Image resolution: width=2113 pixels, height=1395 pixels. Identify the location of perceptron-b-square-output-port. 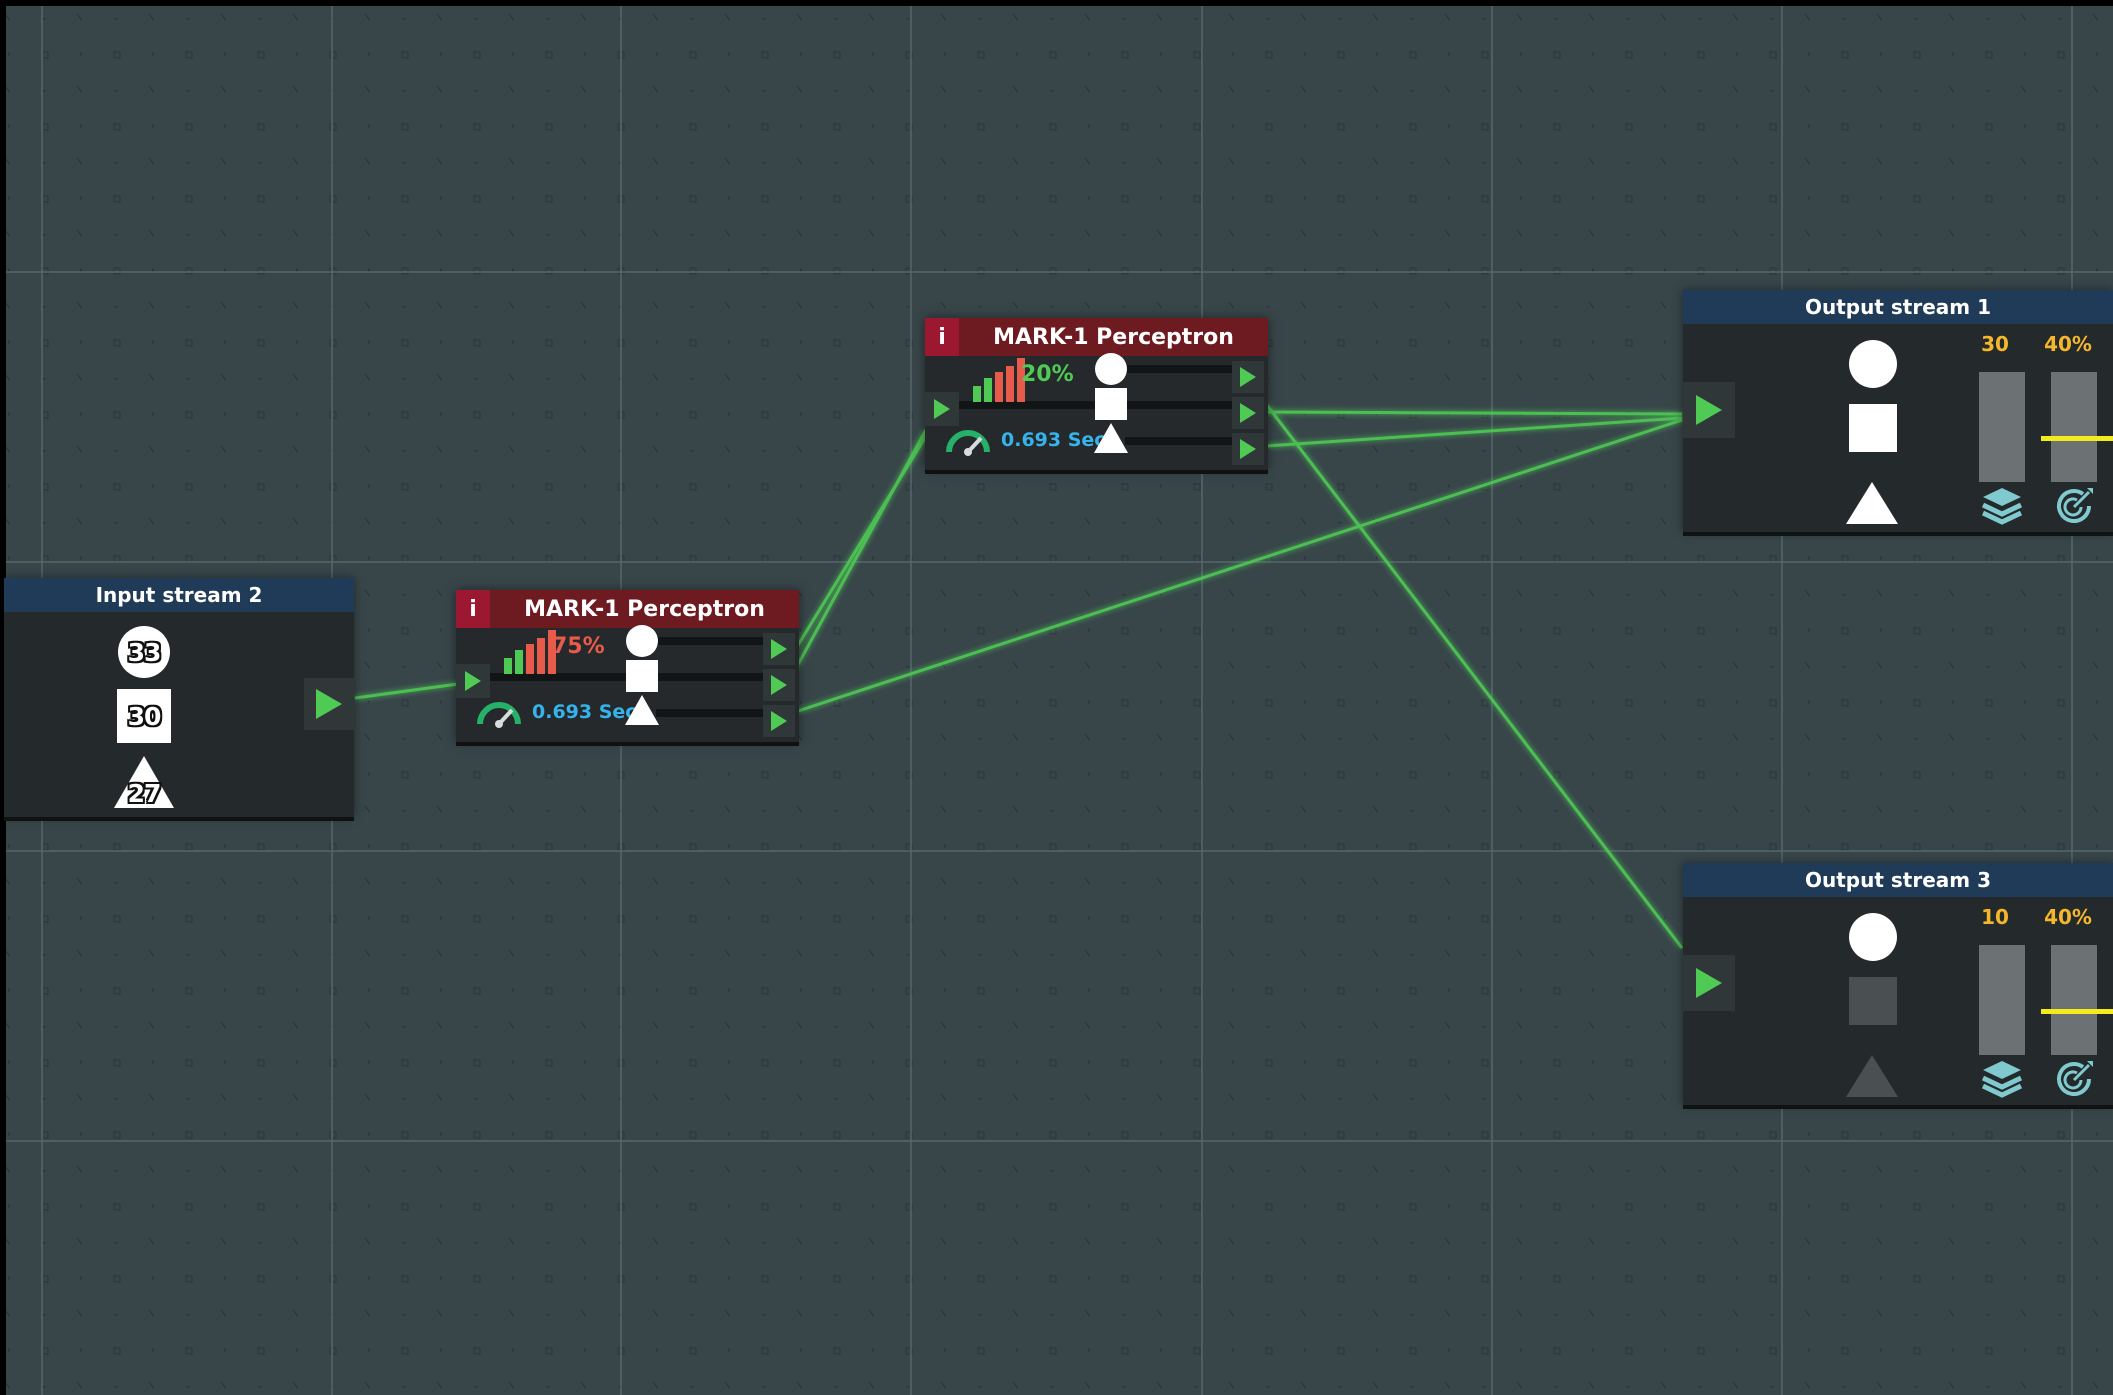
(1248, 413).